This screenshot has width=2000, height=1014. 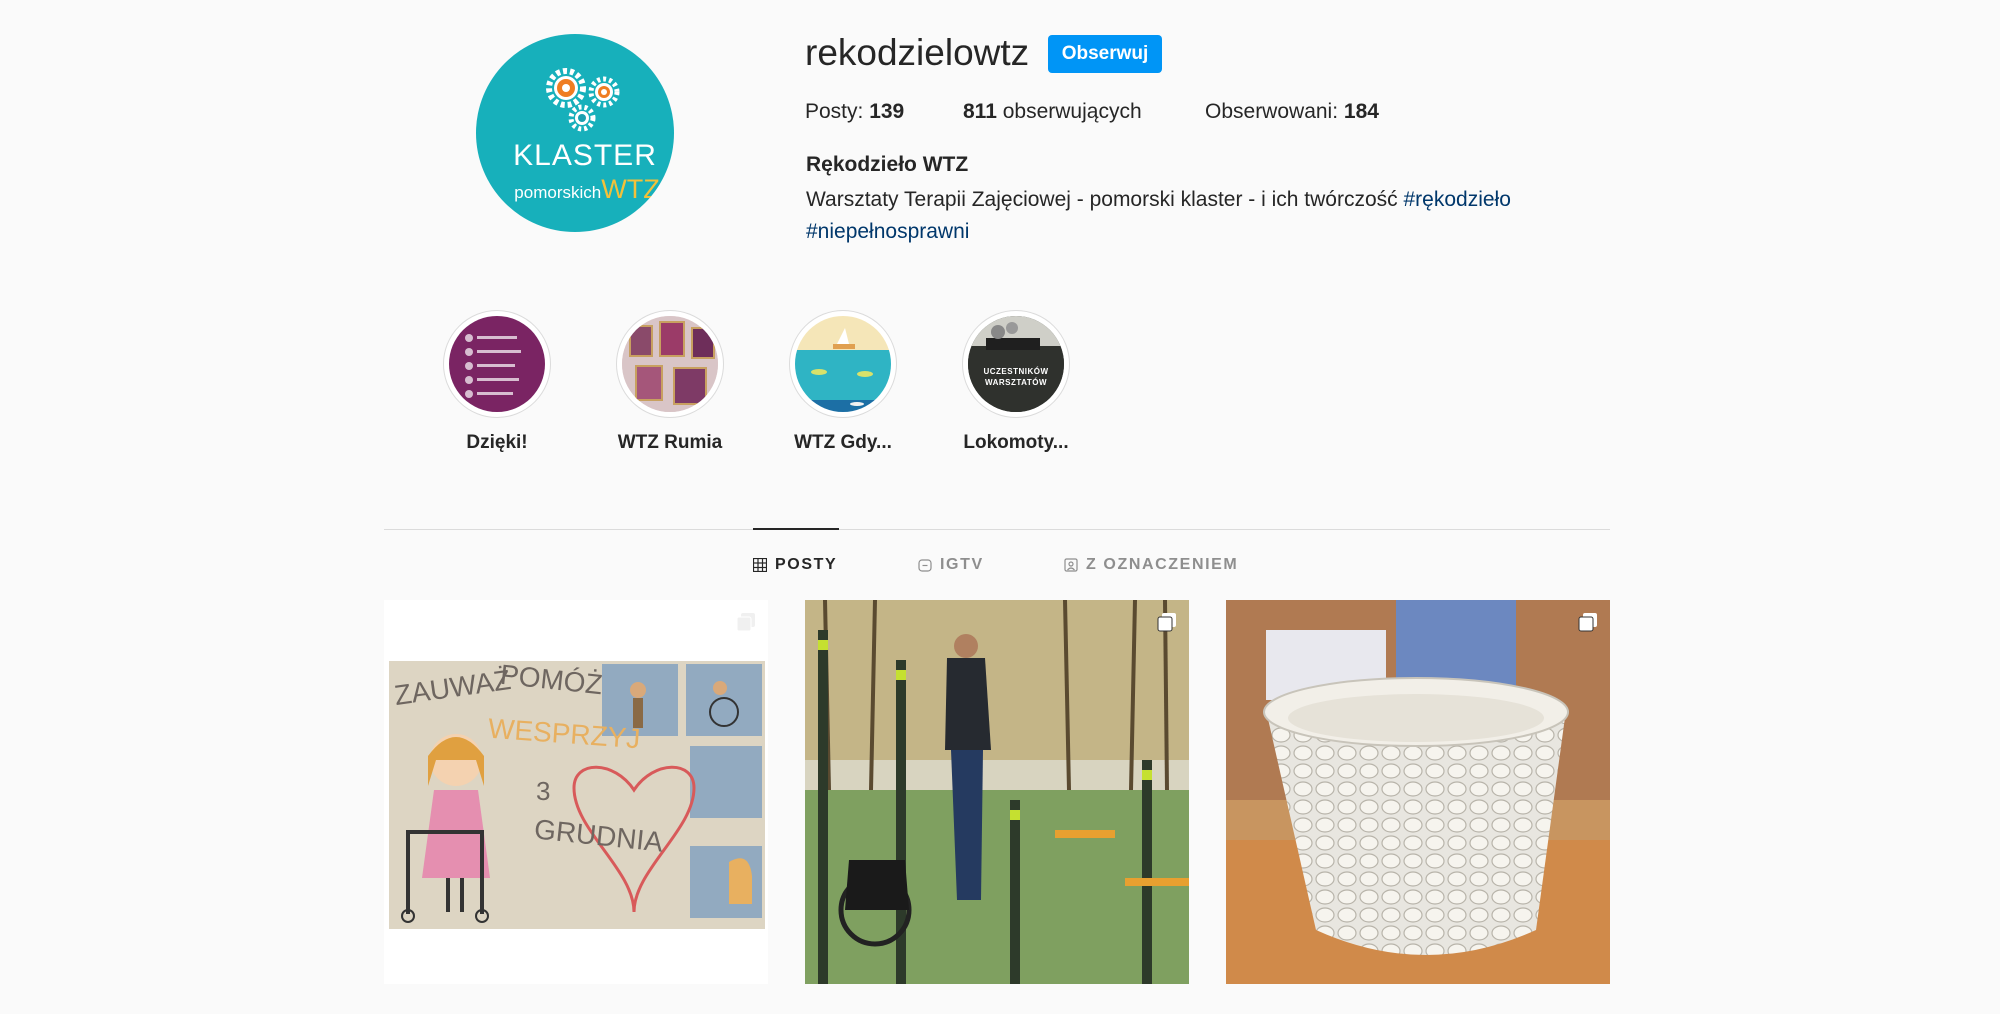 I want to click on igtv-icon, so click(x=925, y=565).